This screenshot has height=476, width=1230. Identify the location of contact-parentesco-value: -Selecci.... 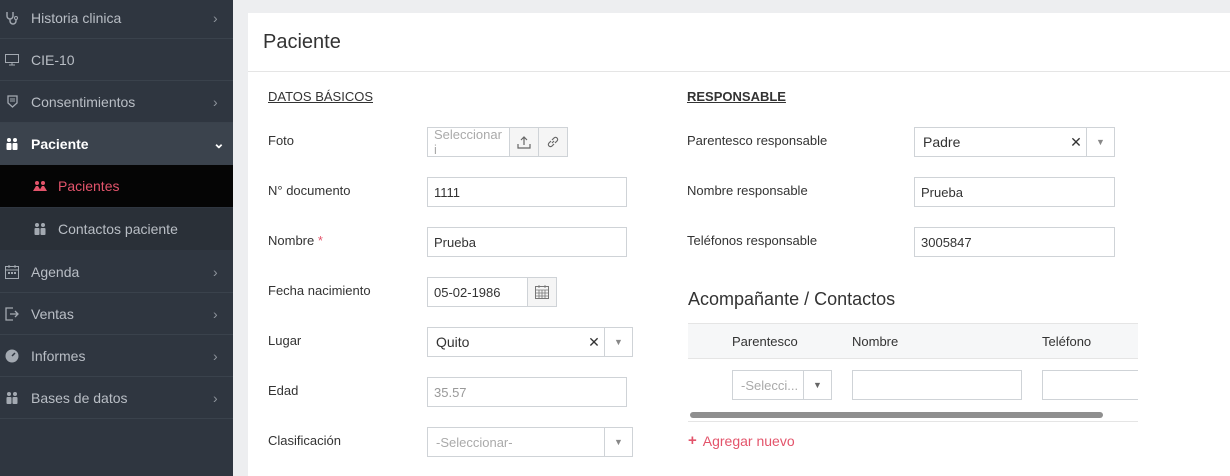
(770, 385).